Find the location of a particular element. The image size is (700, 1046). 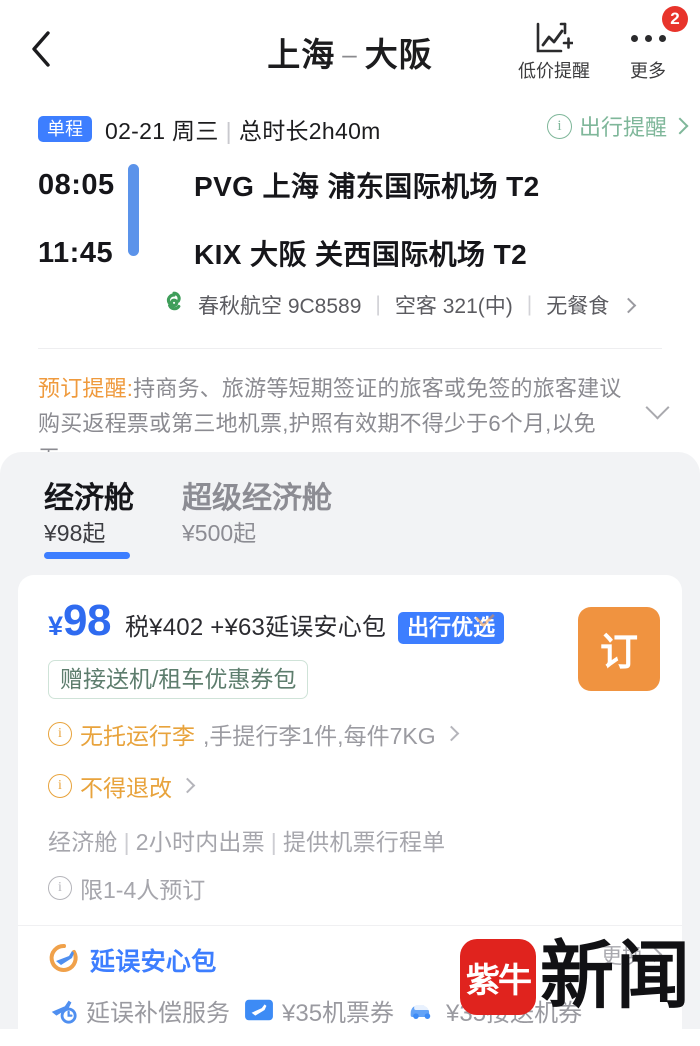

fare-meta-line: 经济舱 | 2小时内出票 | 提供机票行程单 is located at coordinates (354, 840).